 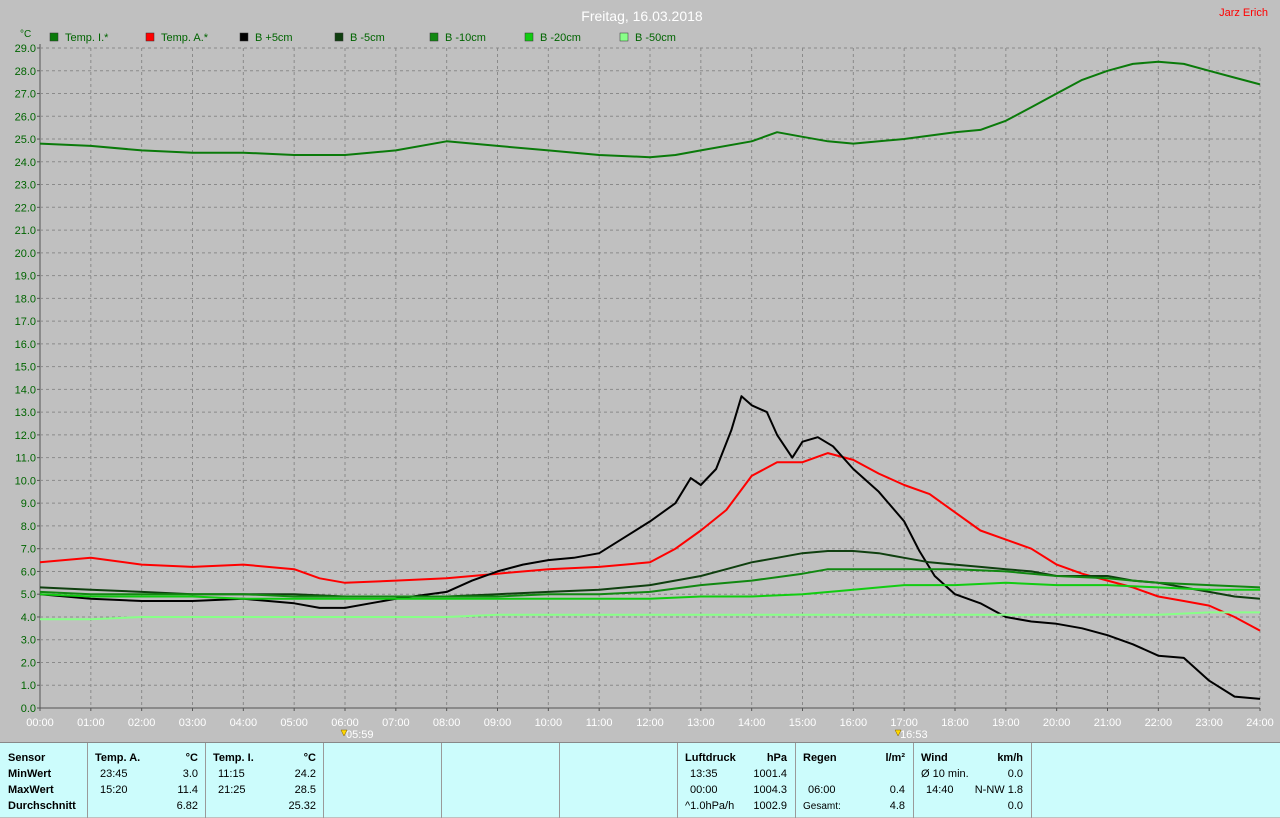 What do you see at coordinates (25, 34) in the screenshot?
I see `y-unit-label: °C` at bounding box center [25, 34].